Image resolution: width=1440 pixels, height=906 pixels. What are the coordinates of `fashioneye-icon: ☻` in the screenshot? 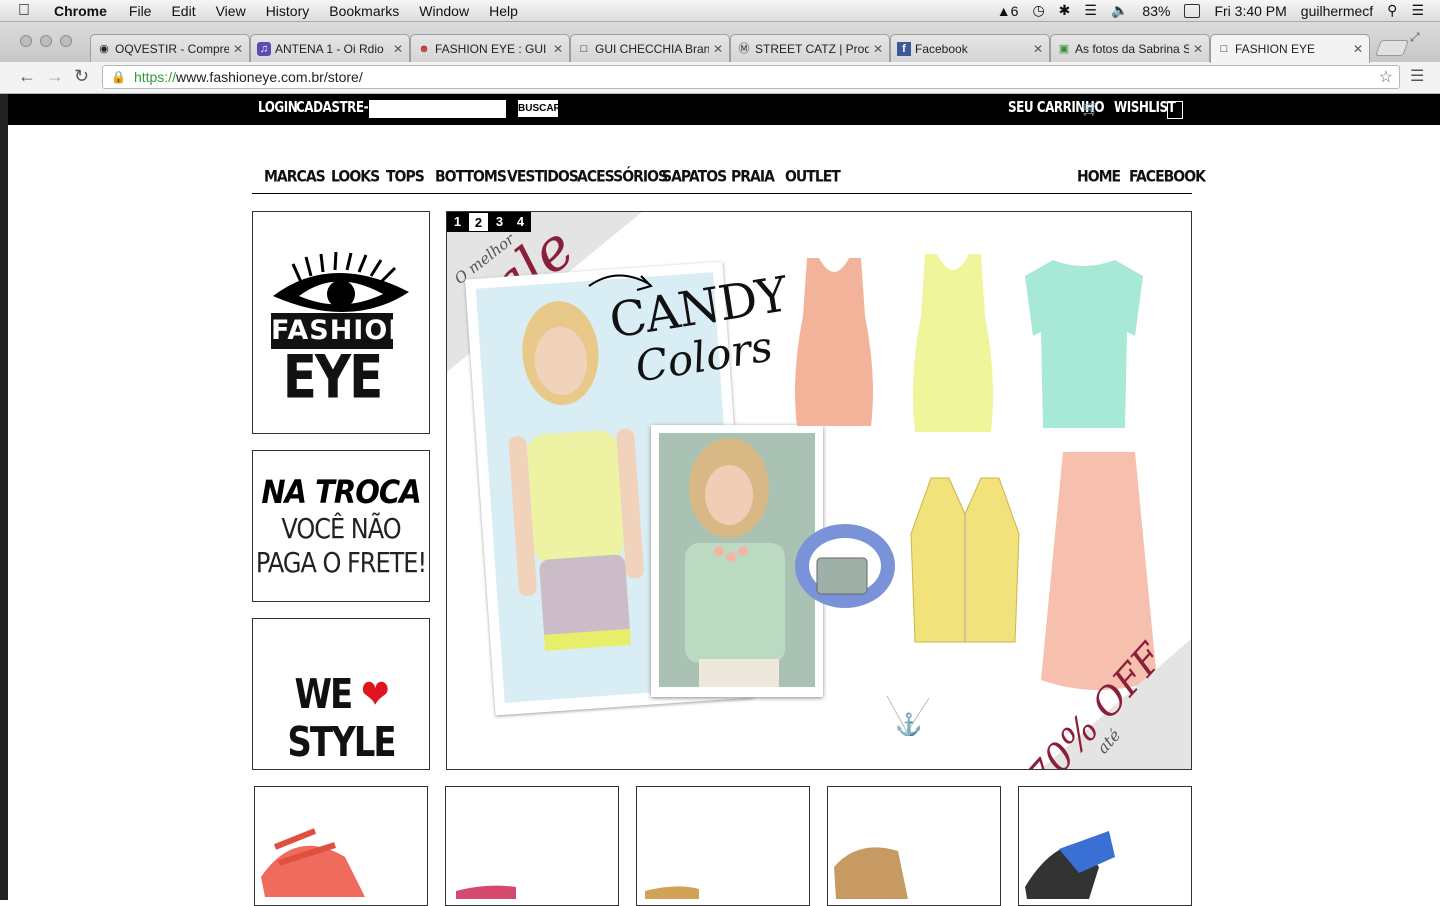 It's located at (424, 48).